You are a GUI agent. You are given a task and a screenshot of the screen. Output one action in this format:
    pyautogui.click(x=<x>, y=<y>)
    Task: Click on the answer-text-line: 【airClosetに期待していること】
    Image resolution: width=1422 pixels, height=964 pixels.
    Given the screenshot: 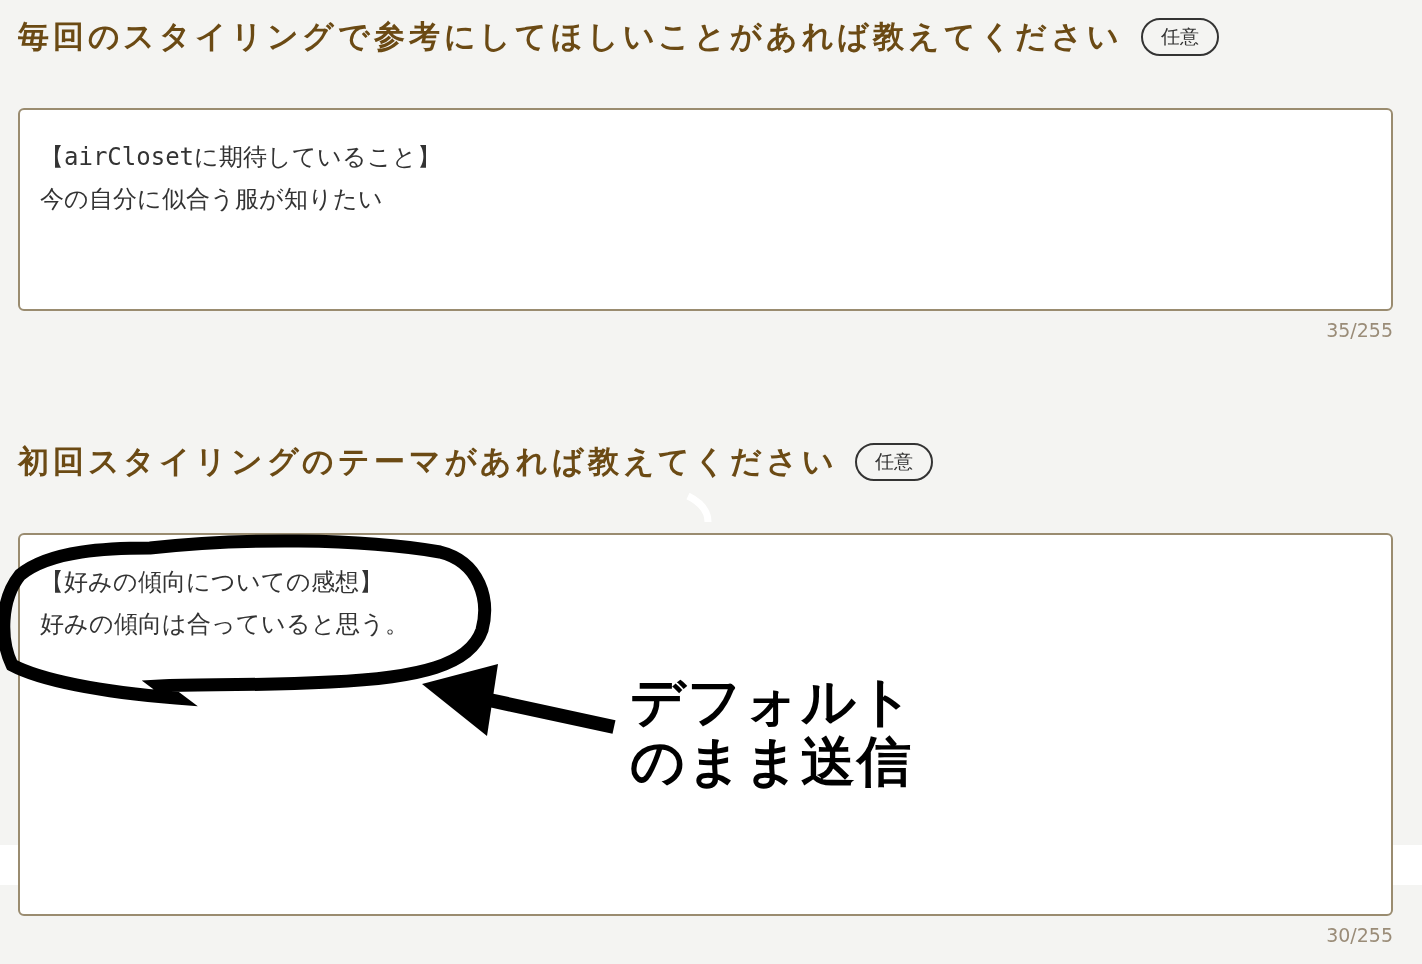 What is the action you would take?
    pyautogui.click(x=241, y=157)
    